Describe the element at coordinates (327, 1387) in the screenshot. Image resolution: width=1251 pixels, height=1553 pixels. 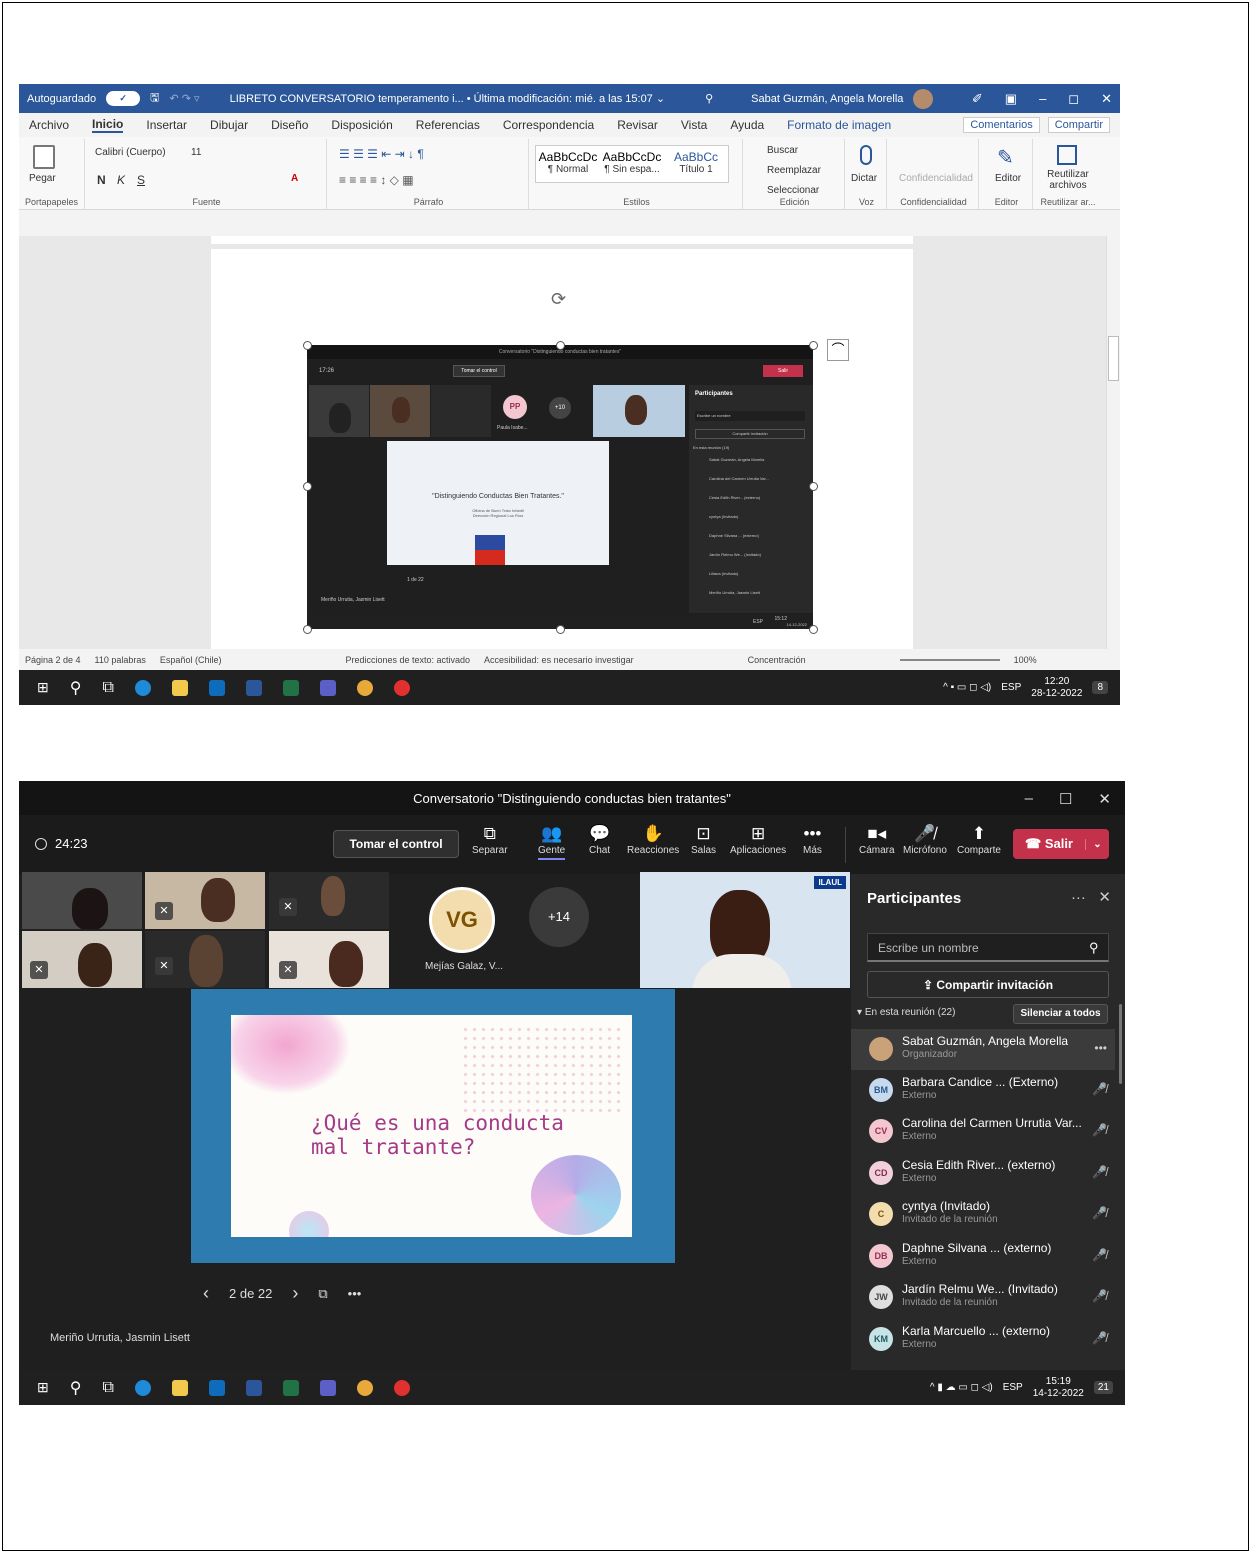
I see `teams-icon` at that location.